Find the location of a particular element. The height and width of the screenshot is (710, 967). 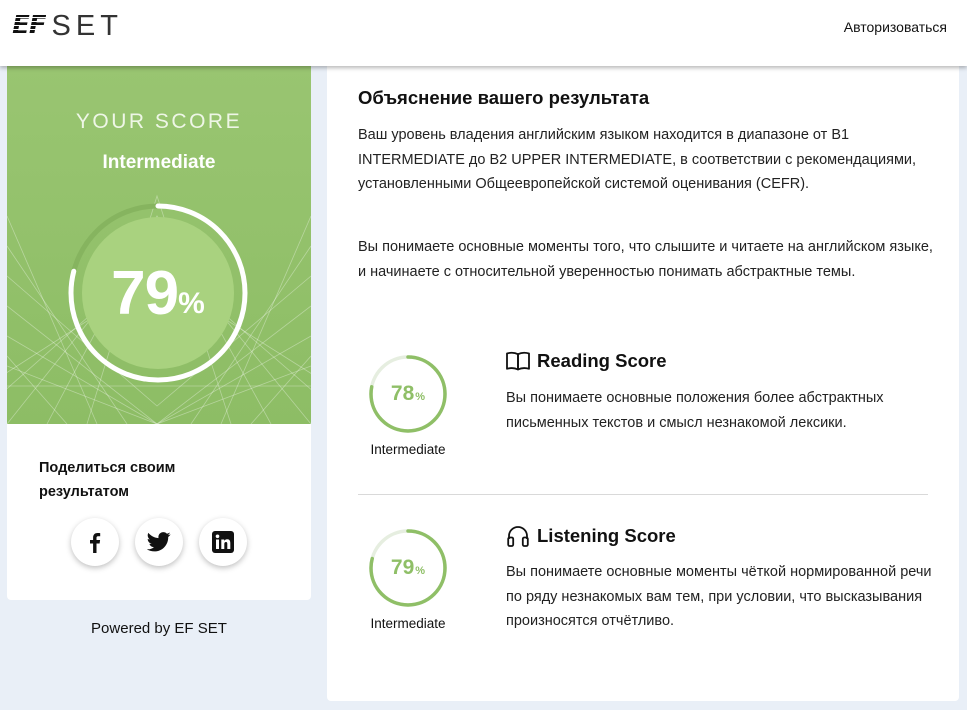

explanation-title: Объяснение вашего результата is located at coordinates (504, 97).